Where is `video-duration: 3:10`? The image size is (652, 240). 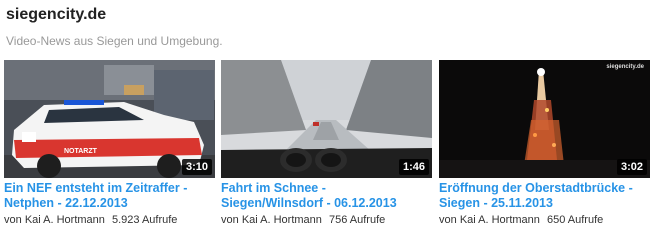
video-duration: 3:10 is located at coordinates (196, 167).